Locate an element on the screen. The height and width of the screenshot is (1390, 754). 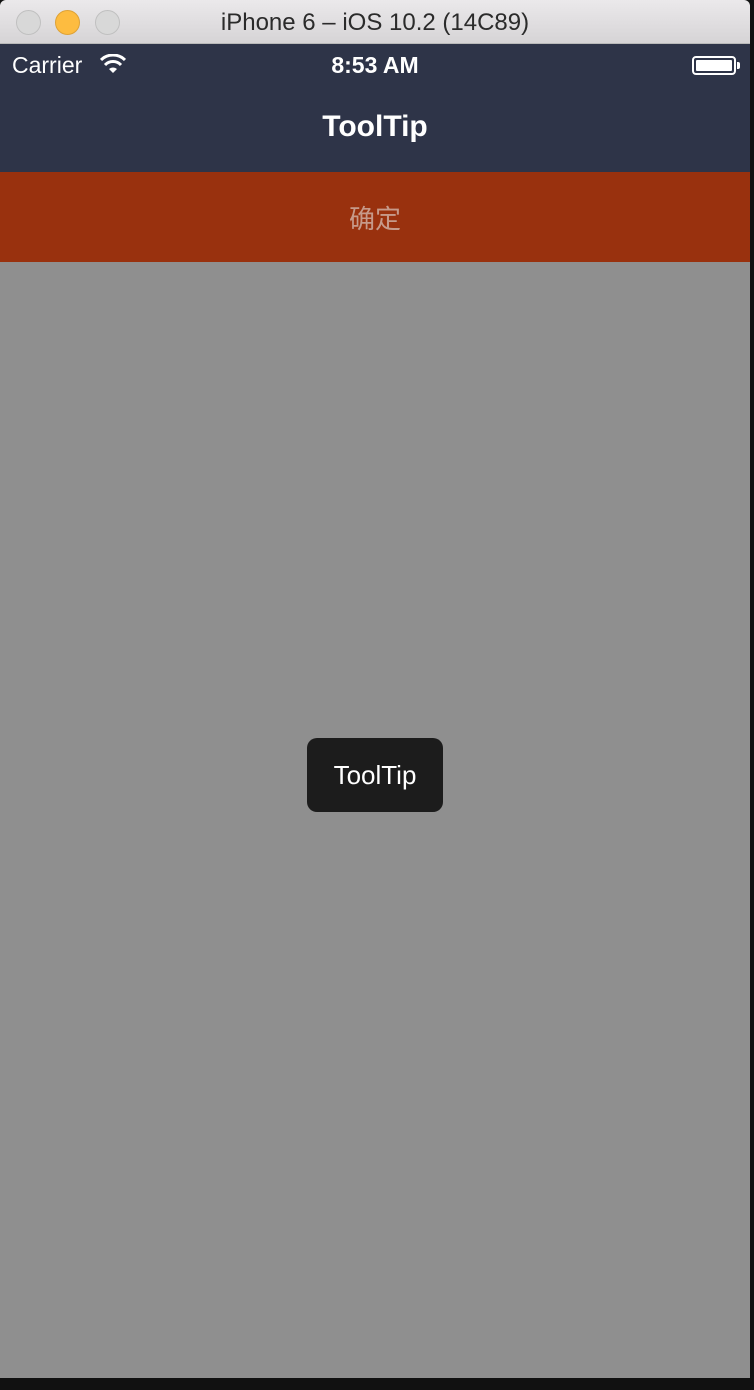
navigation-bar: Carrier 8:53 AM ToolTip is located at coordinates (375, 108).